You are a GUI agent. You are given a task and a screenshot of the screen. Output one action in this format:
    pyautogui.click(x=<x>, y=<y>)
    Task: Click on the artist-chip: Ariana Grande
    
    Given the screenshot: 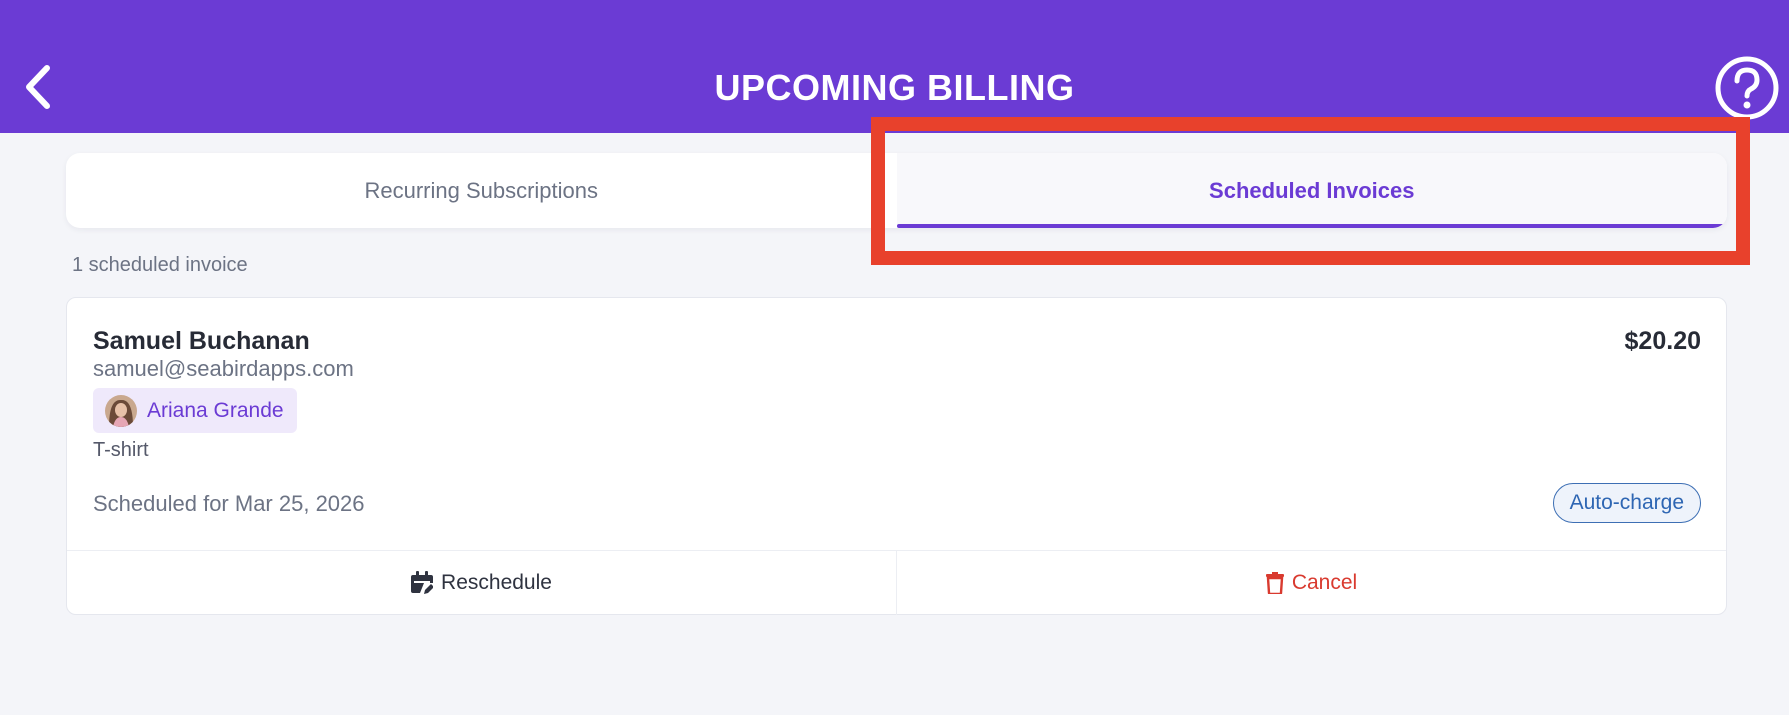 What is the action you would take?
    pyautogui.click(x=195, y=410)
    